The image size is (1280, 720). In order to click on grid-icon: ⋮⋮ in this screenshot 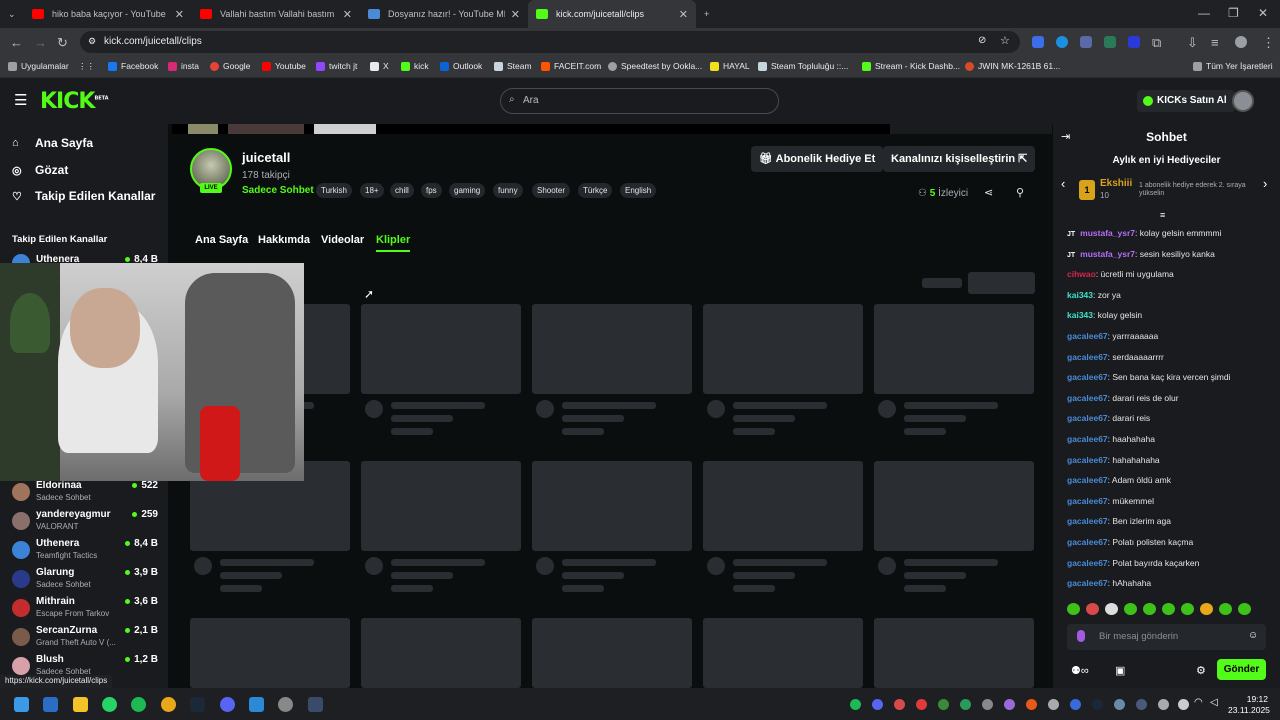, I will do `click(86, 66)`.